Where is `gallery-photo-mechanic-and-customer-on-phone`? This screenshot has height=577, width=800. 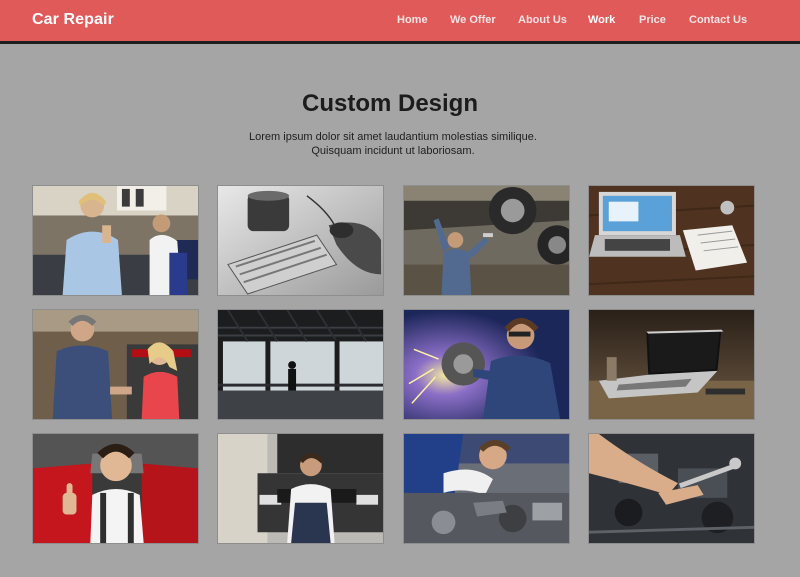
gallery-photo-mechanic-and-customer-on-phone is located at coordinates (115, 240).